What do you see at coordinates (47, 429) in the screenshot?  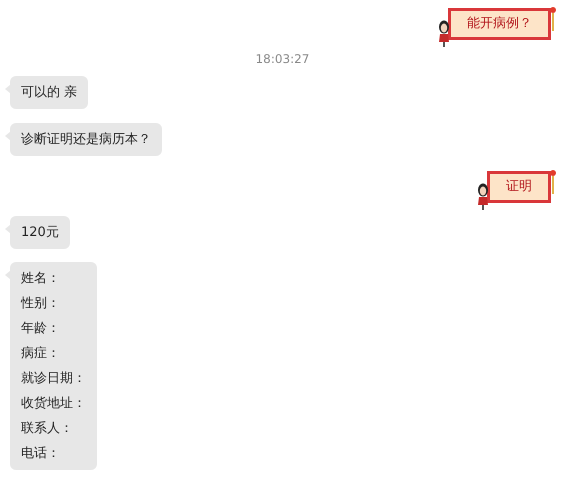 I see `message-text: 联系人：` at bounding box center [47, 429].